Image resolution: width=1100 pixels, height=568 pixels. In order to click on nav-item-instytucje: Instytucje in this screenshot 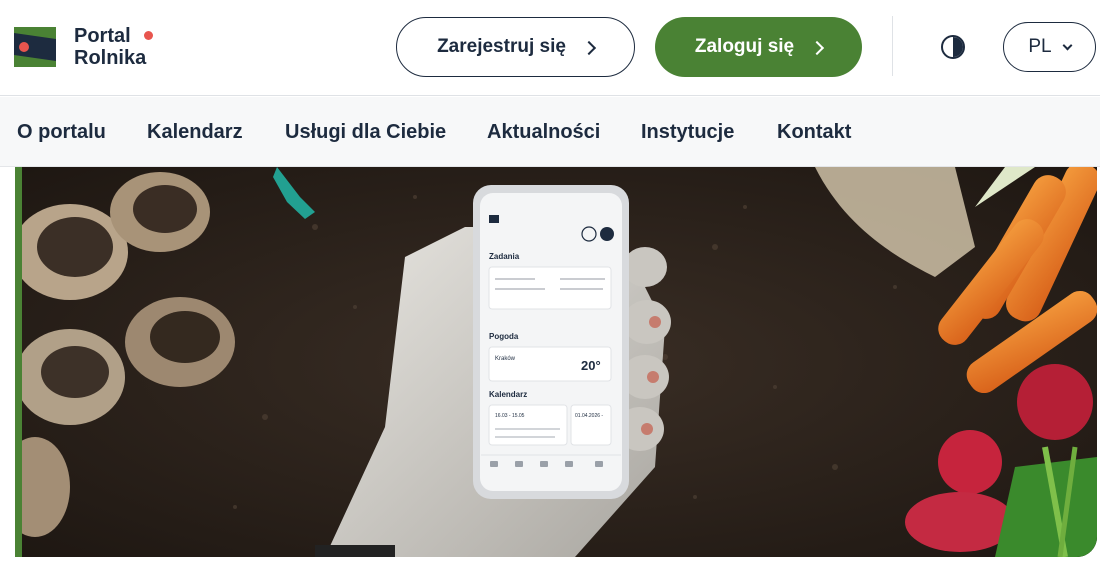, I will do `click(687, 132)`.